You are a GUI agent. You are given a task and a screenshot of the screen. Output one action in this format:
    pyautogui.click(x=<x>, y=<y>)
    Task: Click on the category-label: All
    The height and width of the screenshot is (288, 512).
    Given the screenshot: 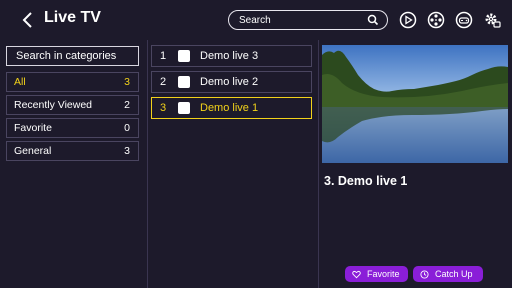 What is the action you would take?
    pyautogui.click(x=20, y=82)
    